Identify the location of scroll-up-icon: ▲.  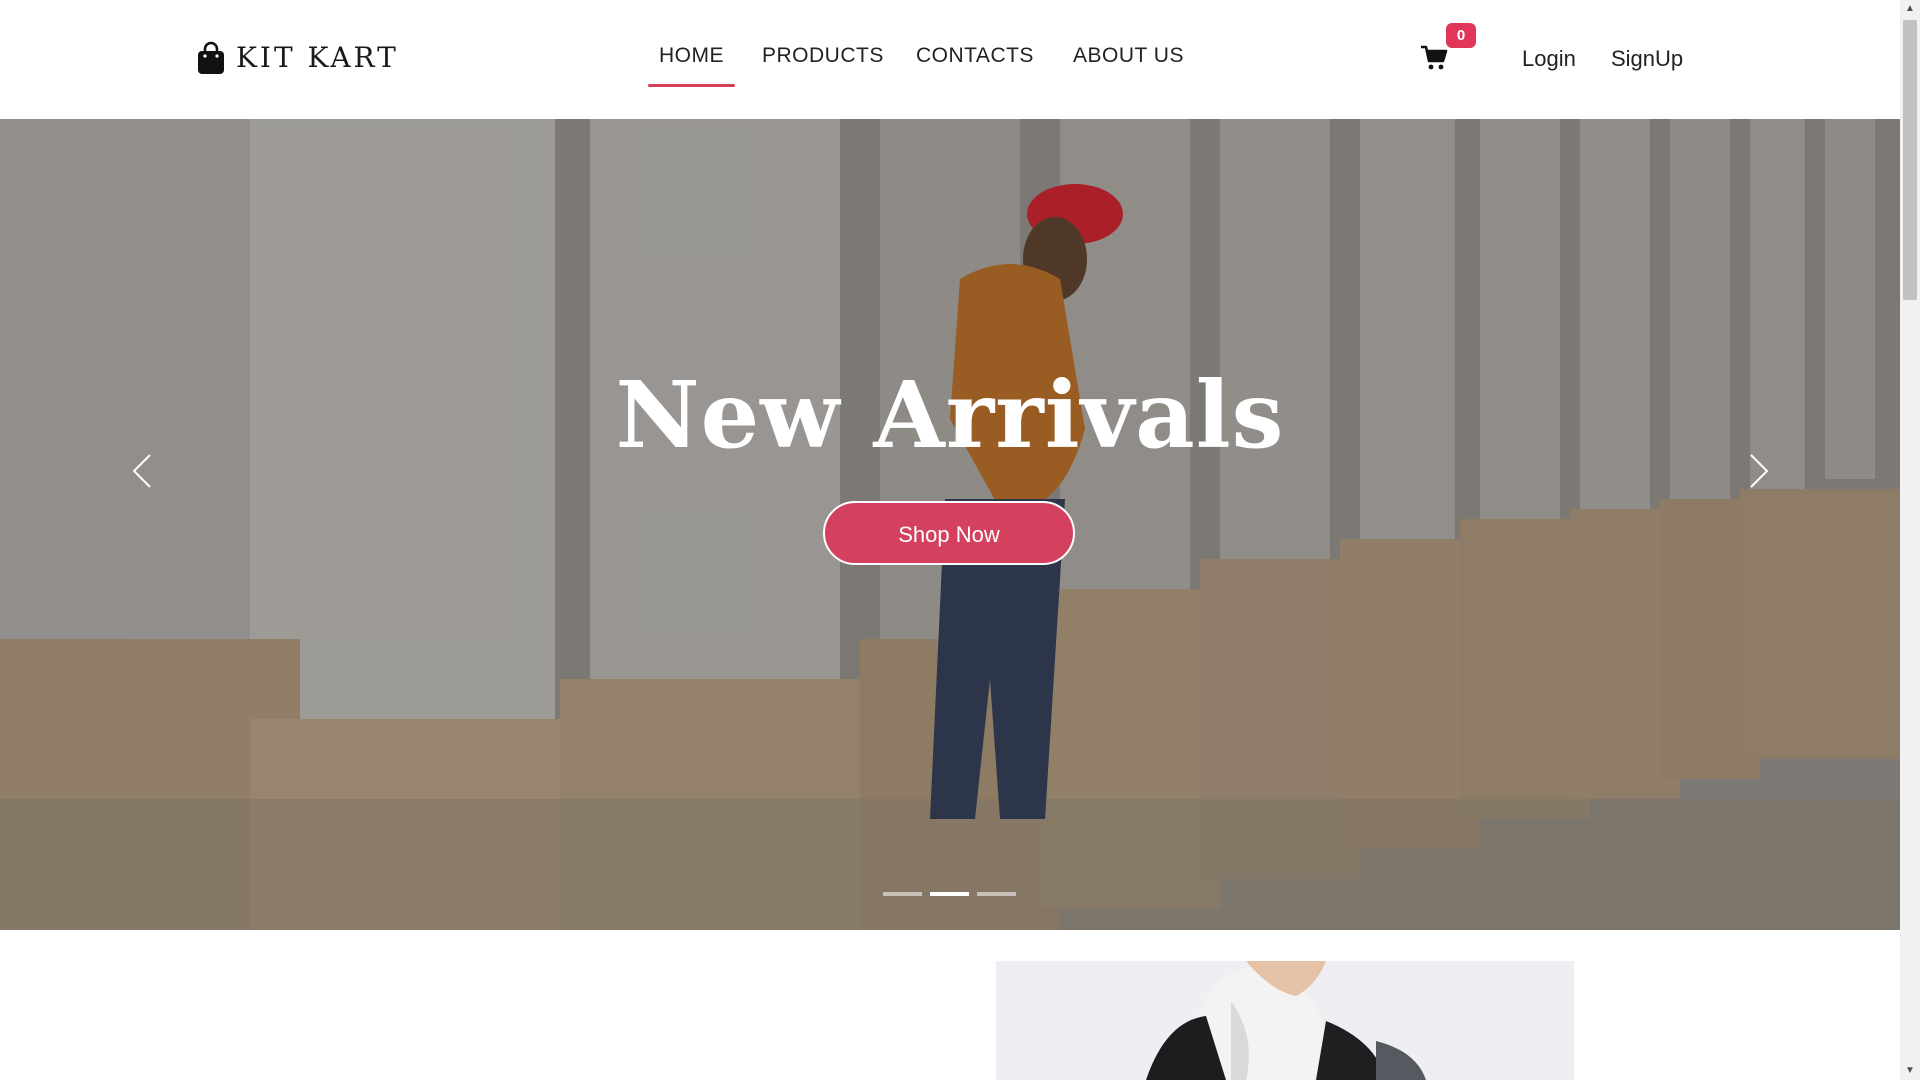
(1910, 9).